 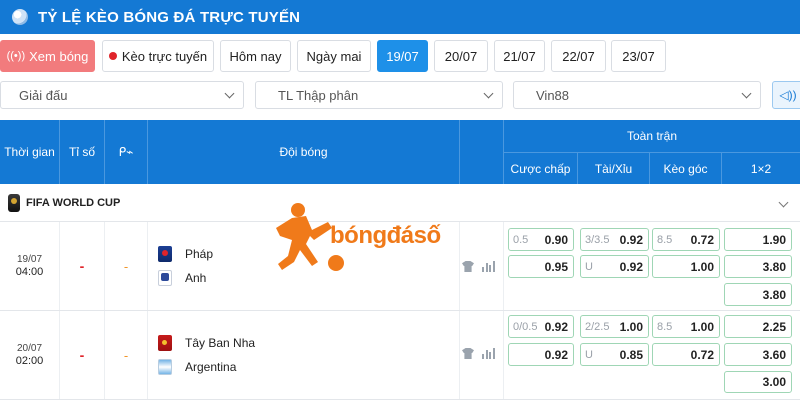 I want to click on odd-value: 0.85, so click(x=631, y=354).